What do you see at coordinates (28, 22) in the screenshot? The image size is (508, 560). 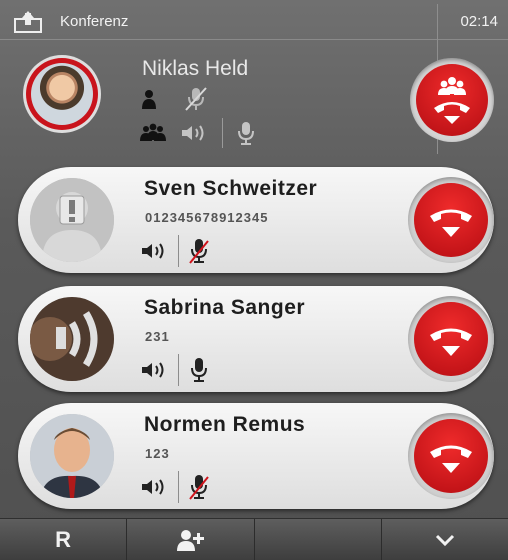 I see `conference-app-icon` at bounding box center [28, 22].